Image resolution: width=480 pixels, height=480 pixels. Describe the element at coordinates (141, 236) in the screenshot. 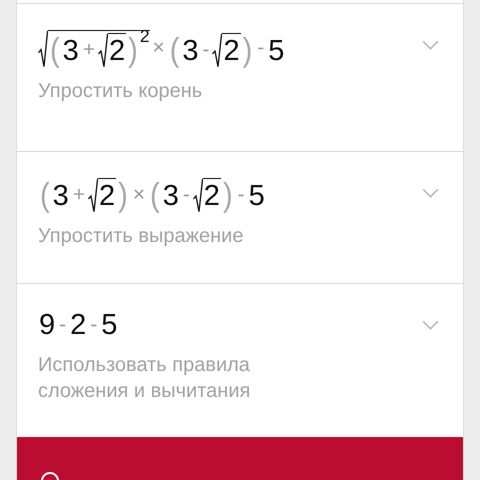

I see `step-description: Упростить выражение` at that location.